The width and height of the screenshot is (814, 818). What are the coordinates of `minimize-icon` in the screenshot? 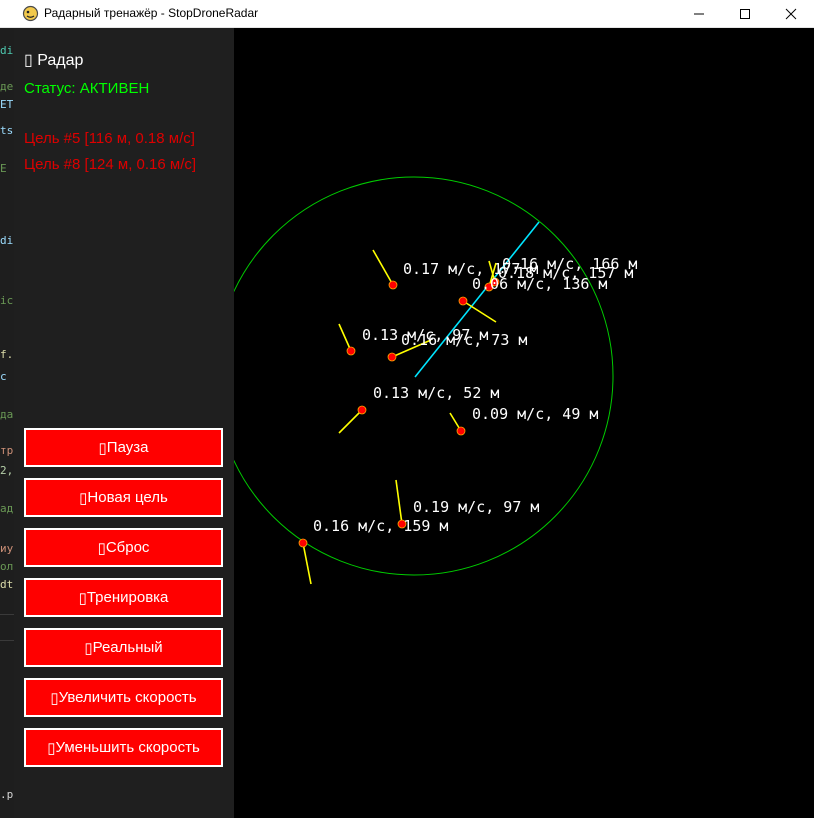 It's located at (699, 14).